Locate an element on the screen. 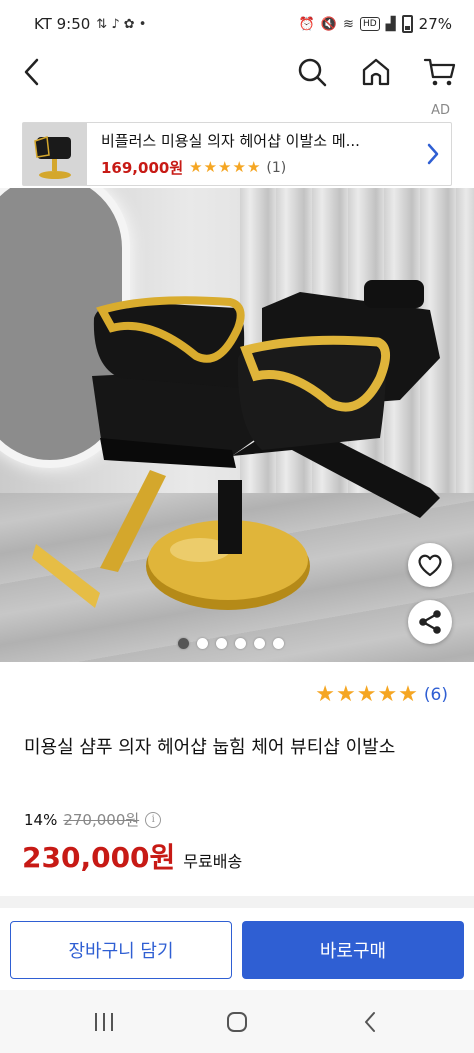 This screenshot has height=1053, width=474. product-rating: ★ ★ ★ ★ ★ (6) is located at coordinates (381, 695).